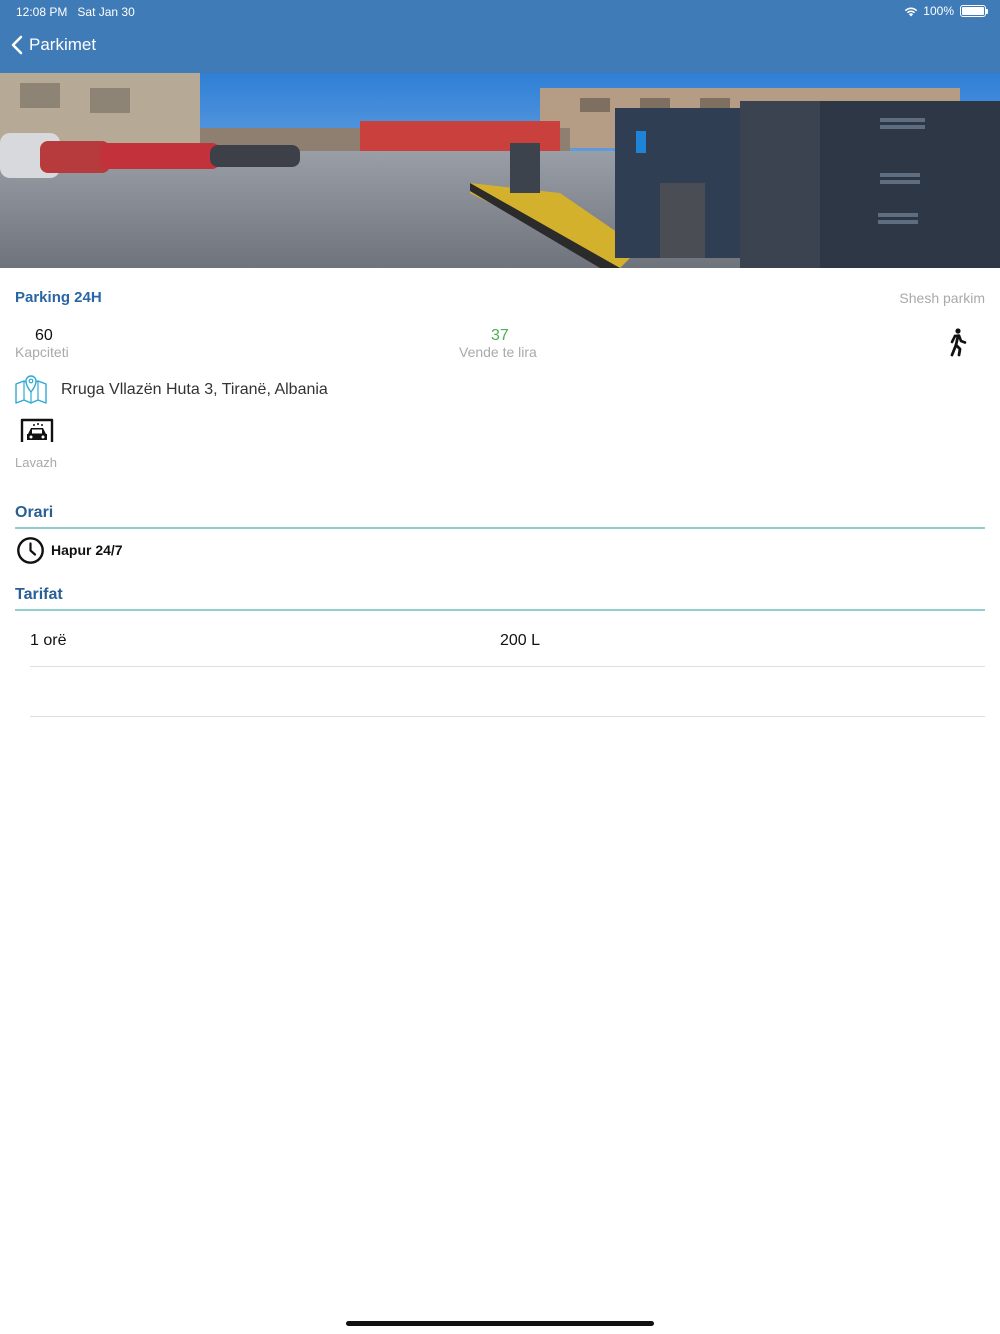  I want to click on back-label: Parkimet, so click(63, 44).